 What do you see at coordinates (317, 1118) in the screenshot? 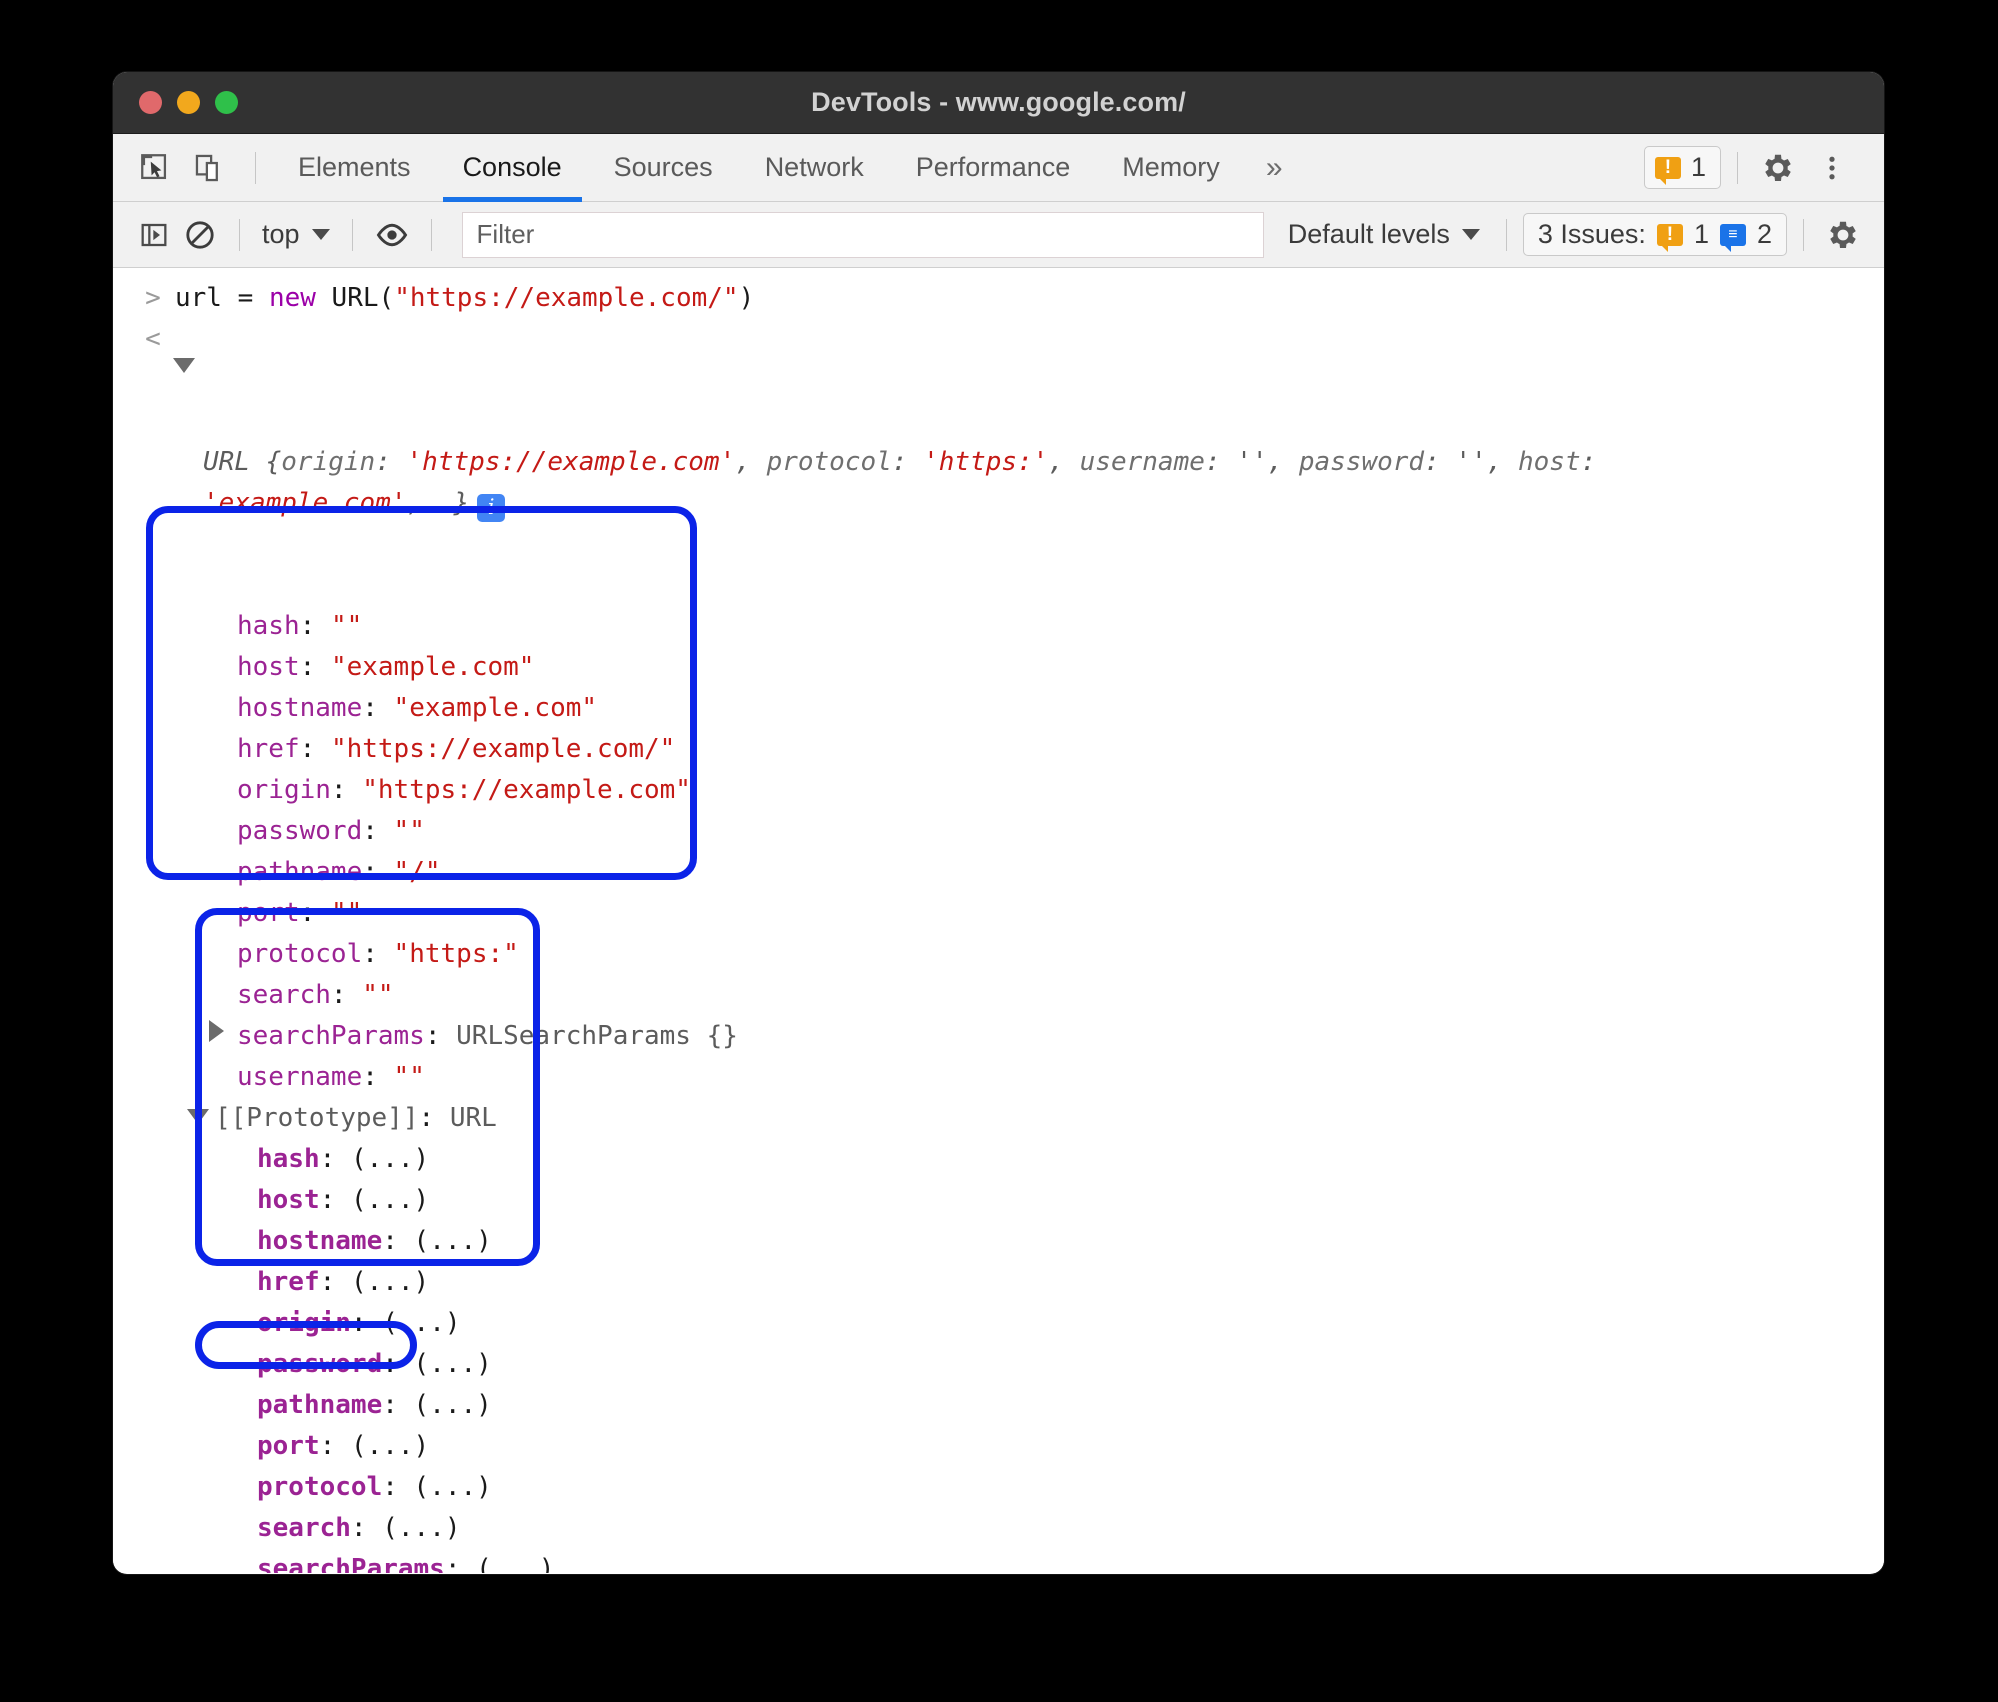
I see `prototype-label: [[Prototype]]` at bounding box center [317, 1118].